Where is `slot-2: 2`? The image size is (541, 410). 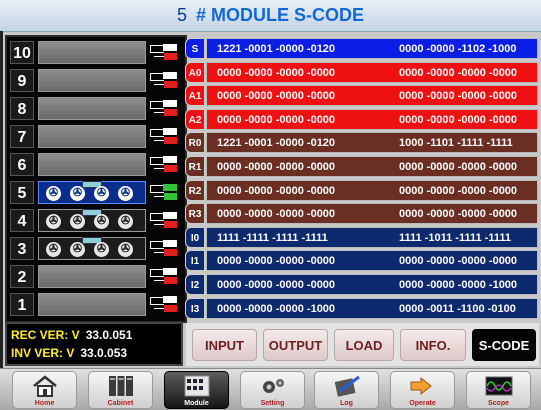 slot-2: 2 is located at coordinates (96, 276).